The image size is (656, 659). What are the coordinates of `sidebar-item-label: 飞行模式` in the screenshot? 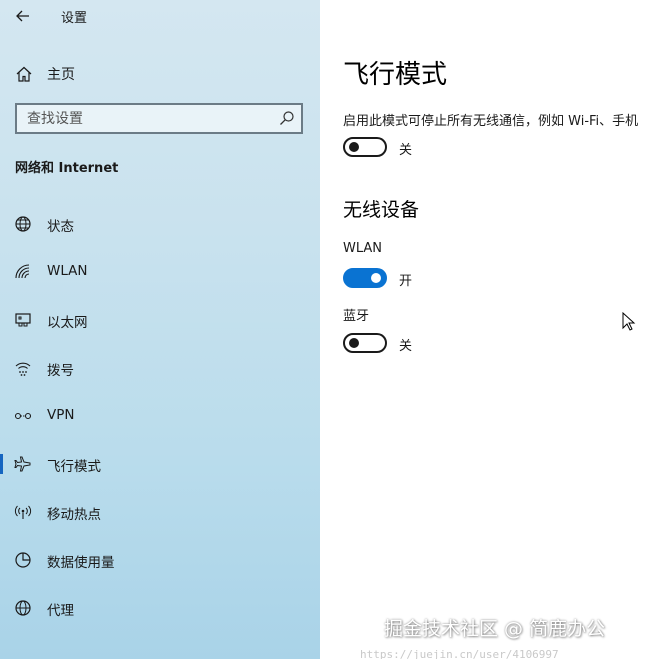 It's located at (74, 467).